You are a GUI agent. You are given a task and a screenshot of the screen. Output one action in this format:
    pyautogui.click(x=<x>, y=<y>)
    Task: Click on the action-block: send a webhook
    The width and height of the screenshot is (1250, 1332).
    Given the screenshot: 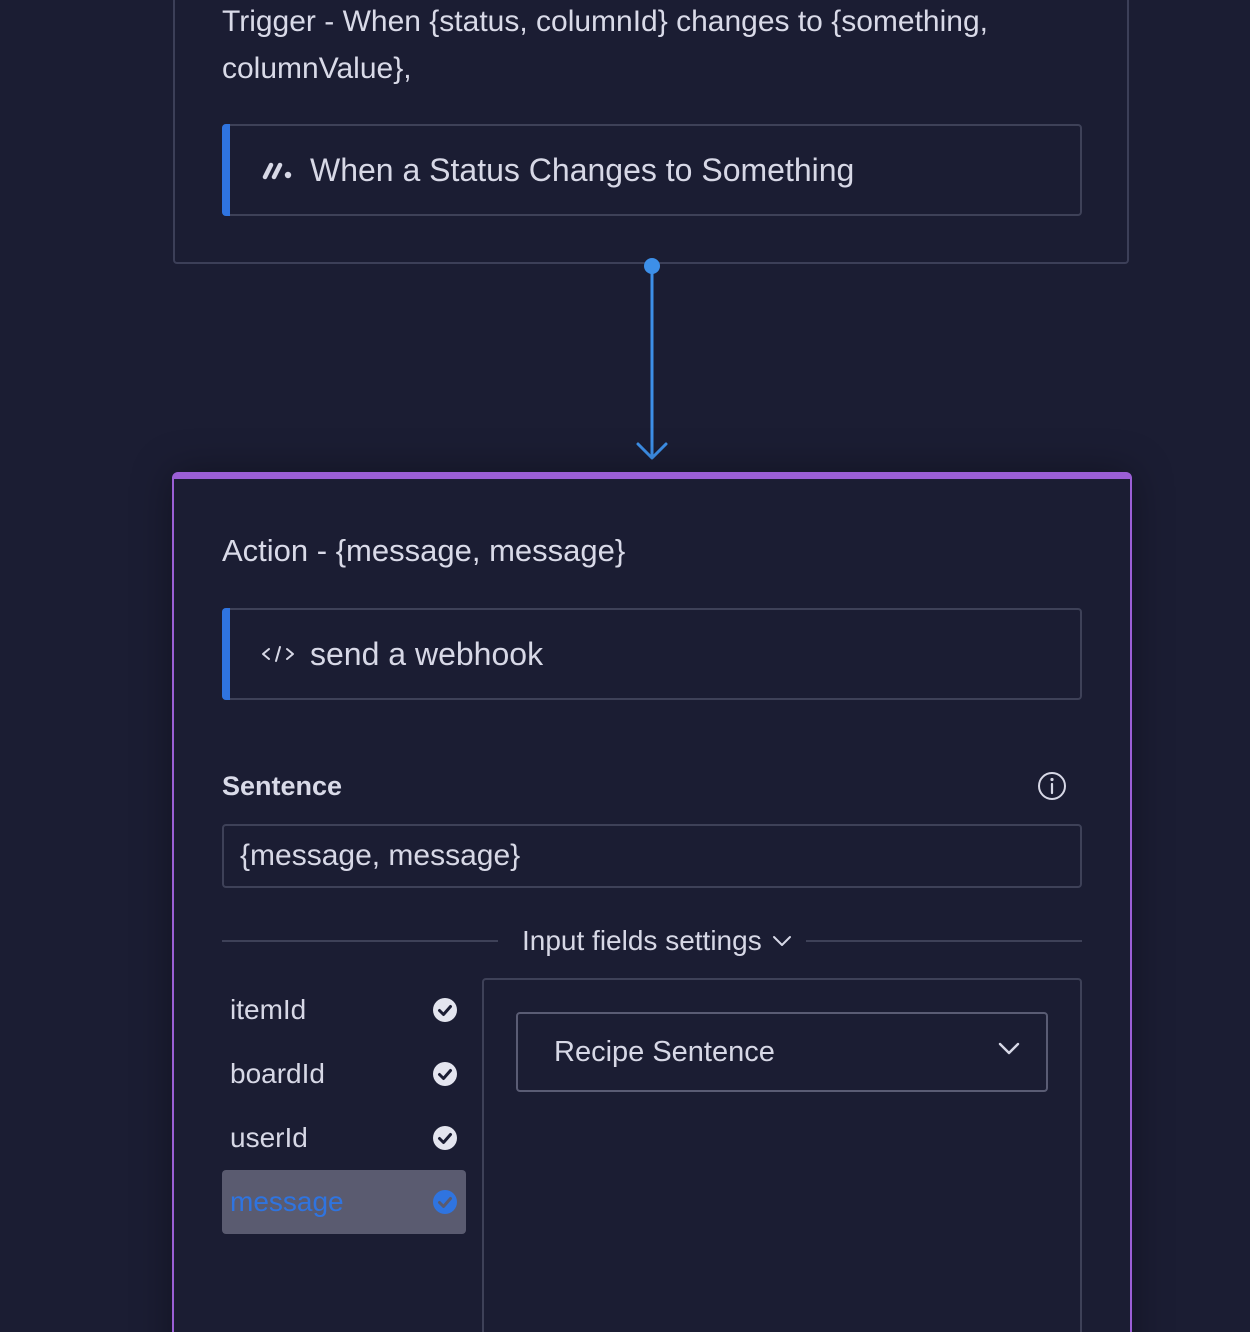 What is the action you would take?
    pyautogui.click(x=652, y=654)
    